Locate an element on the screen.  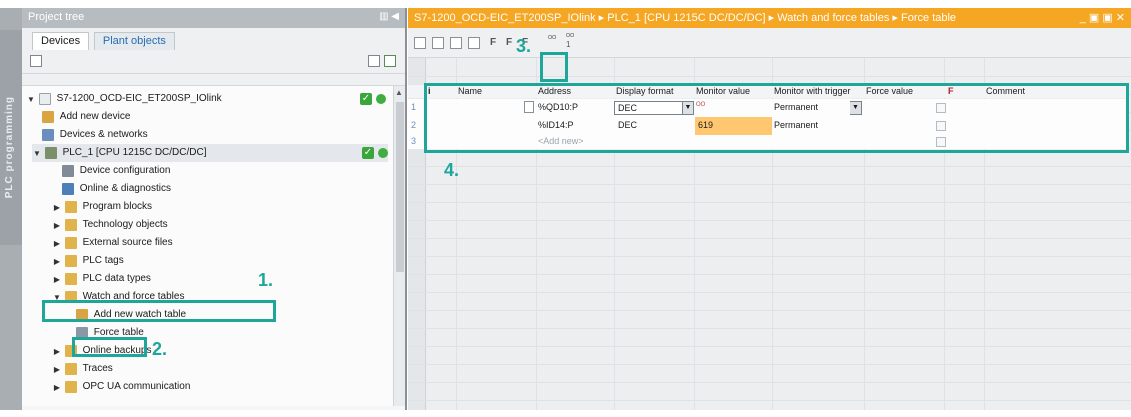
highlight-force-table is located at coordinates (109, 347).